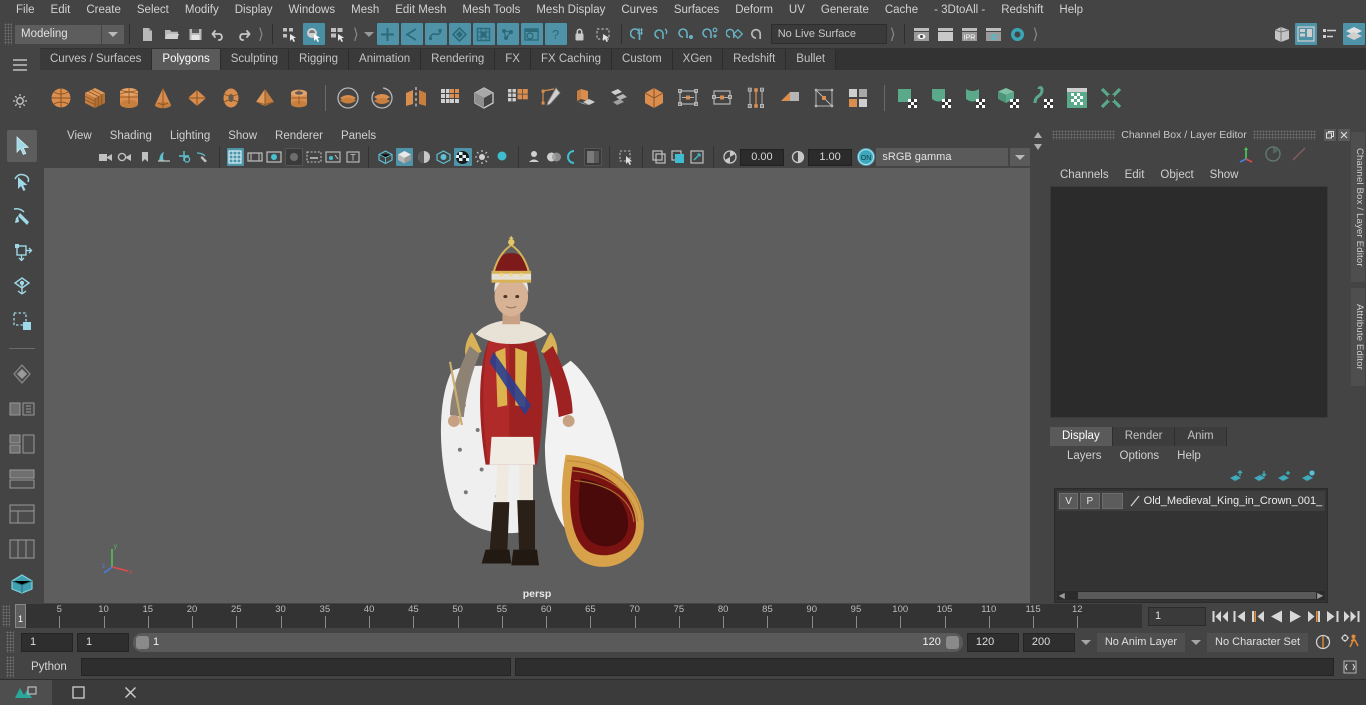 The height and width of the screenshot is (705, 1366). What do you see at coordinates (642, 59) in the screenshot?
I see `shelf-tab-custom: Custom` at bounding box center [642, 59].